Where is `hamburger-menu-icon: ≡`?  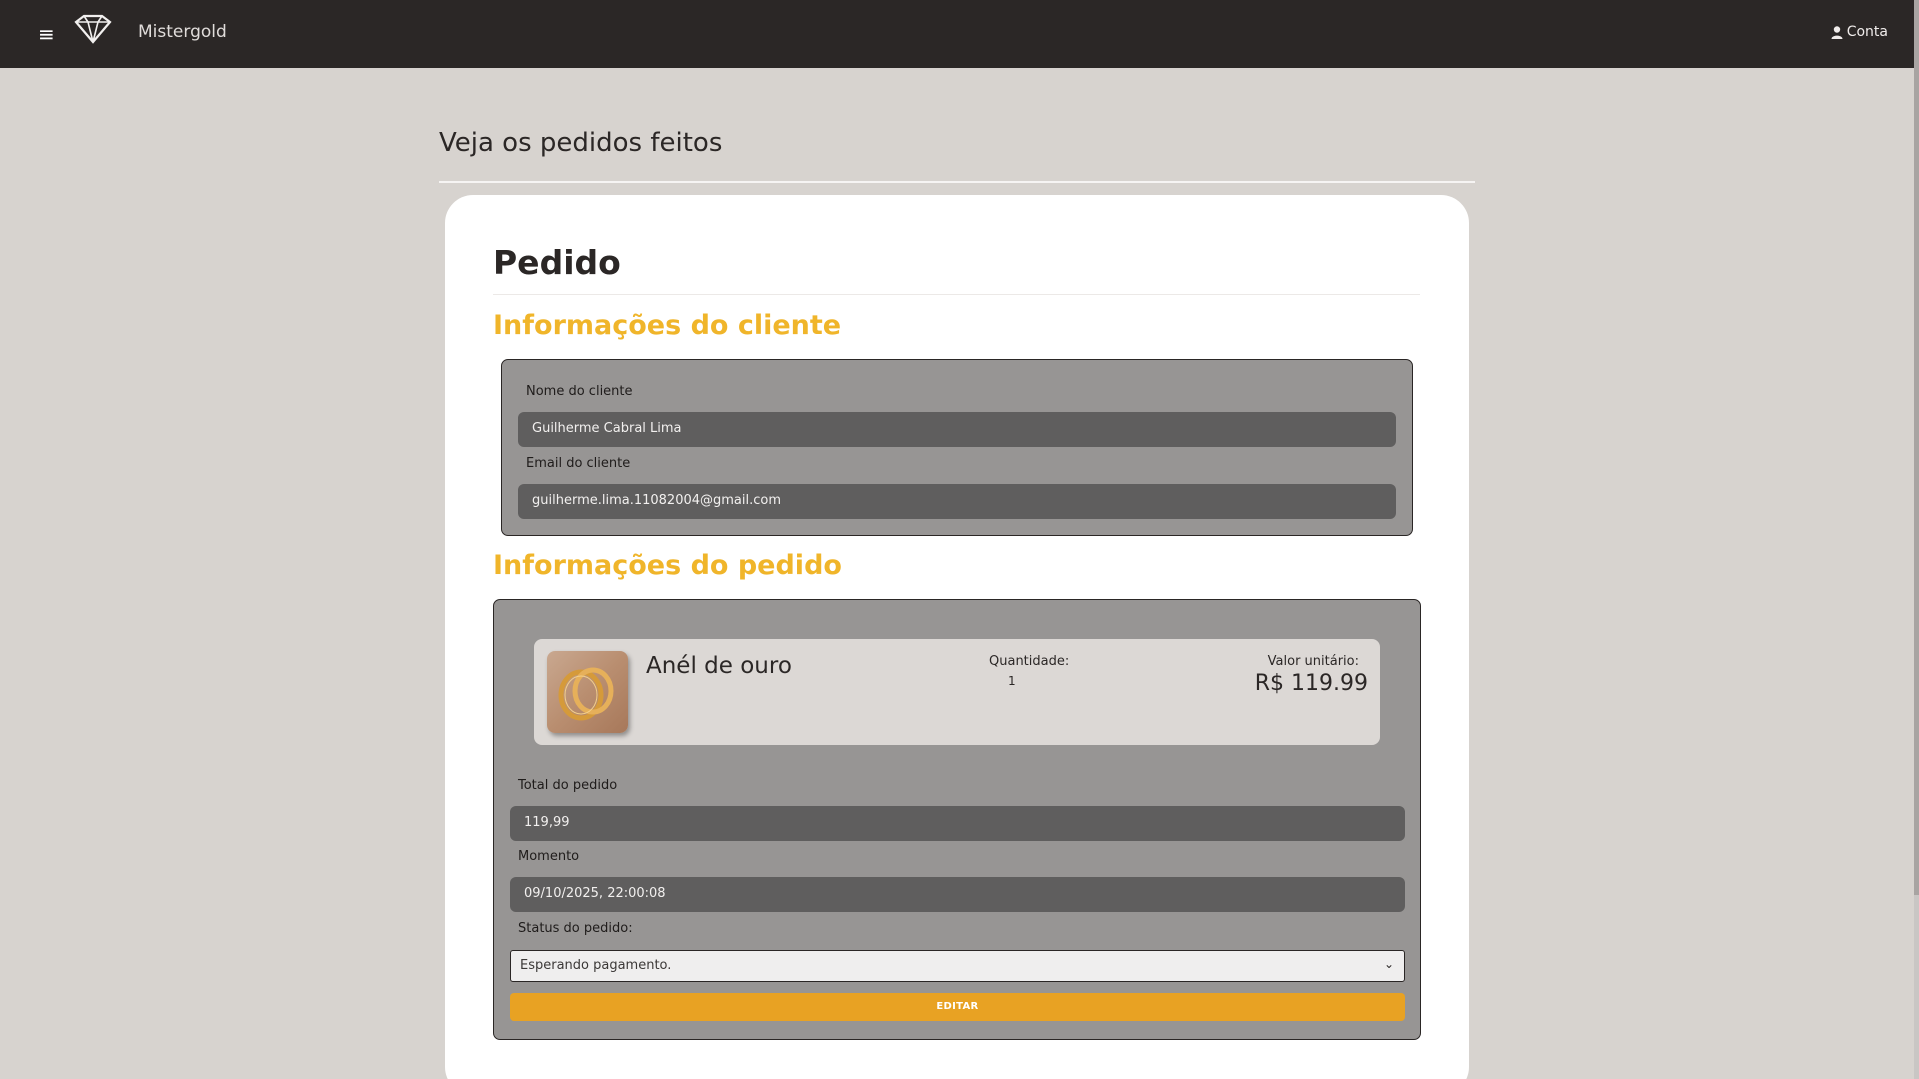 hamburger-menu-icon: ≡ is located at coordinates (46, 34).